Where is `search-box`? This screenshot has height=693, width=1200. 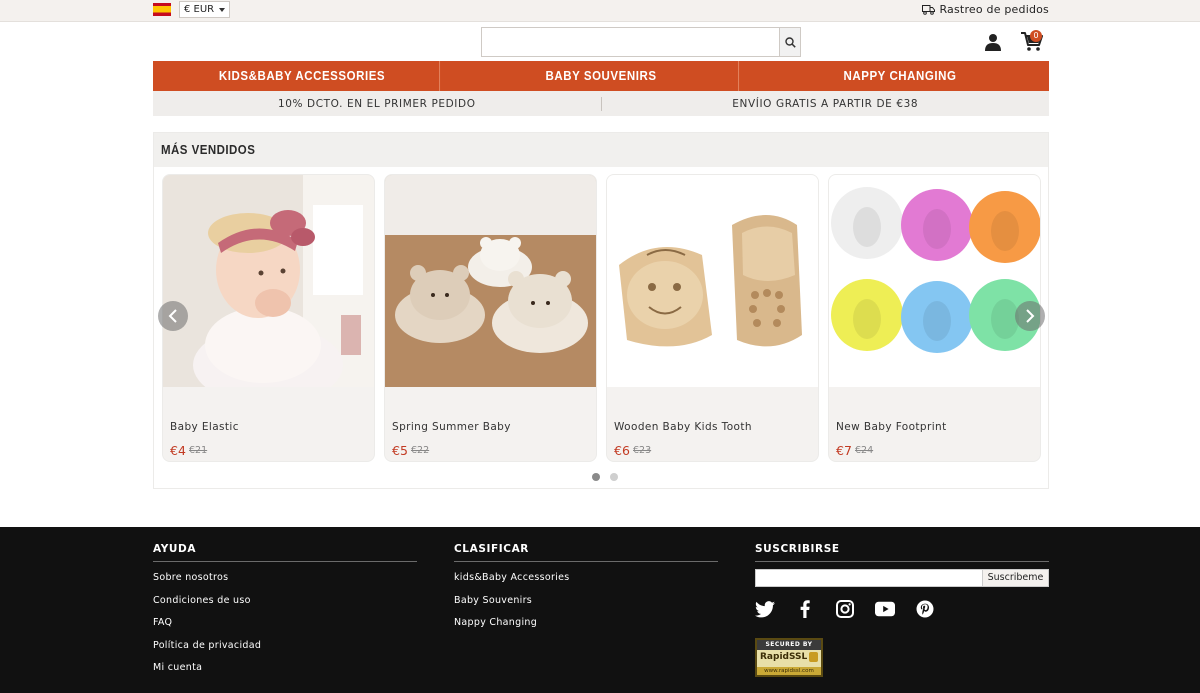
search-box is located at coordinates (641, 42).